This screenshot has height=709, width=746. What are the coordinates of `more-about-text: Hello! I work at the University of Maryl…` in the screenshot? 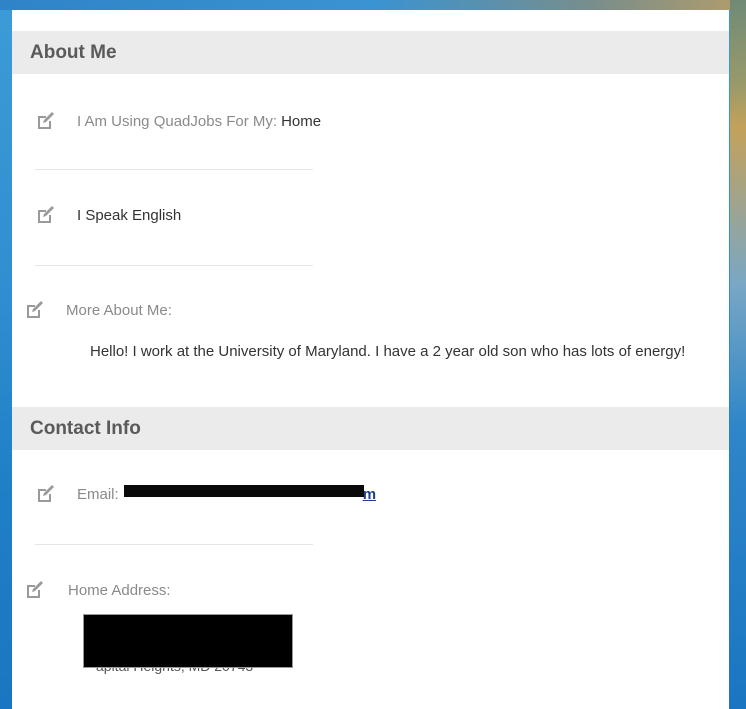 It's located at (388, 351).